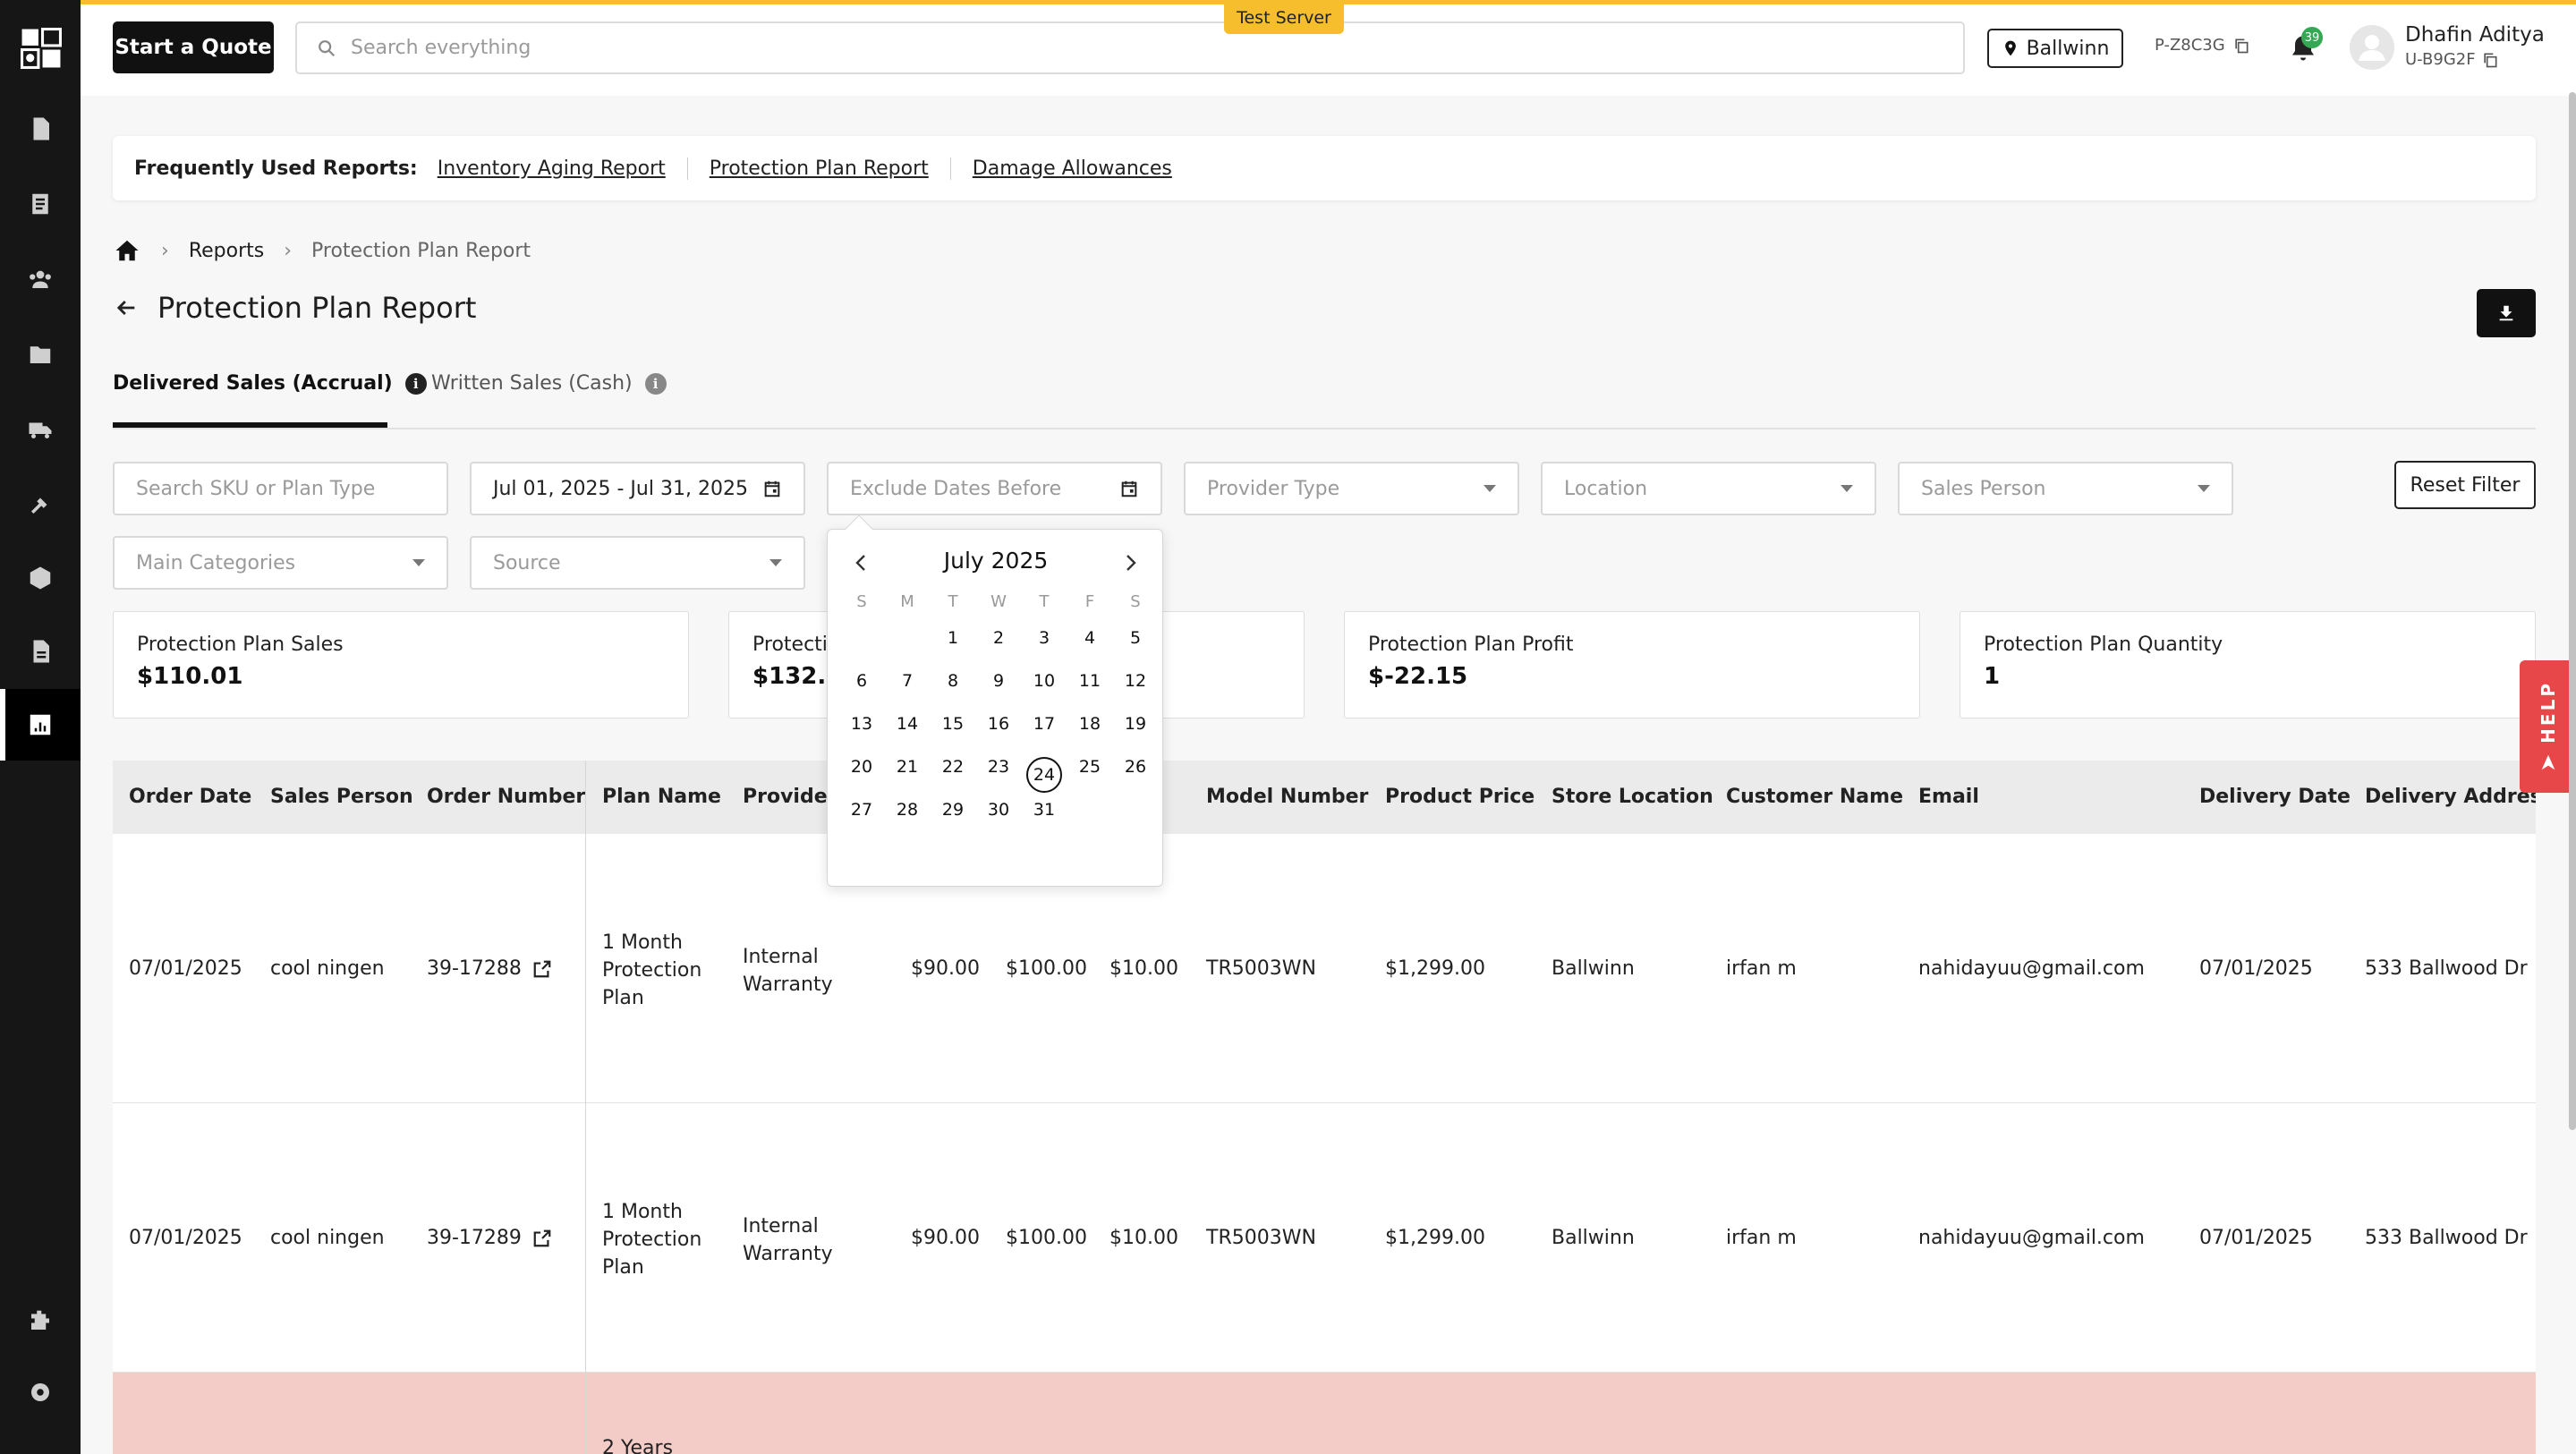 This screenshot has width=2576, height=1454. I want to click on global-search, so click(1130, 47).